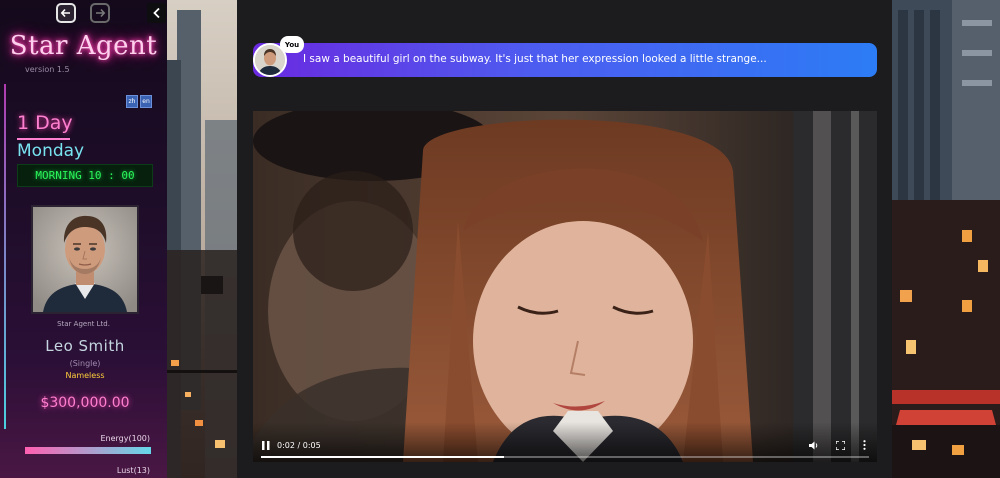  I want to click on video-time: 0:02 / 0:05, so click(299, 445).